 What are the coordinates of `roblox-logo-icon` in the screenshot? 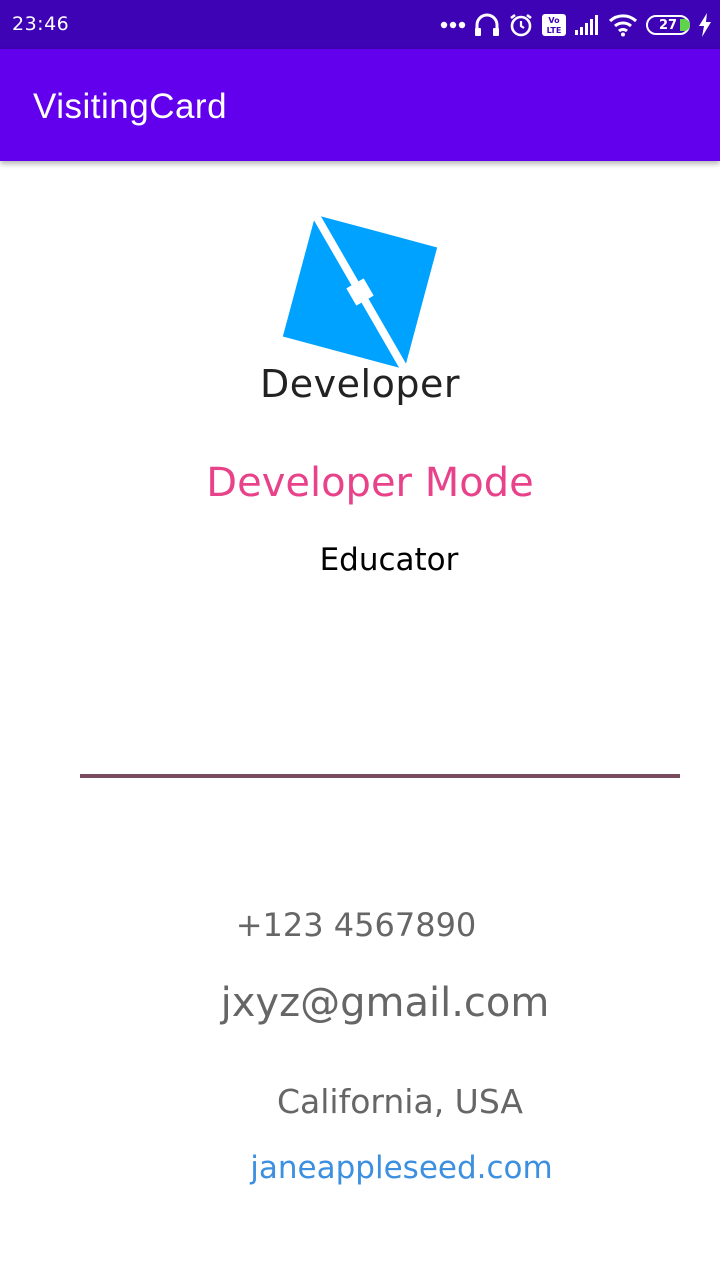 It's located at (360, 292).